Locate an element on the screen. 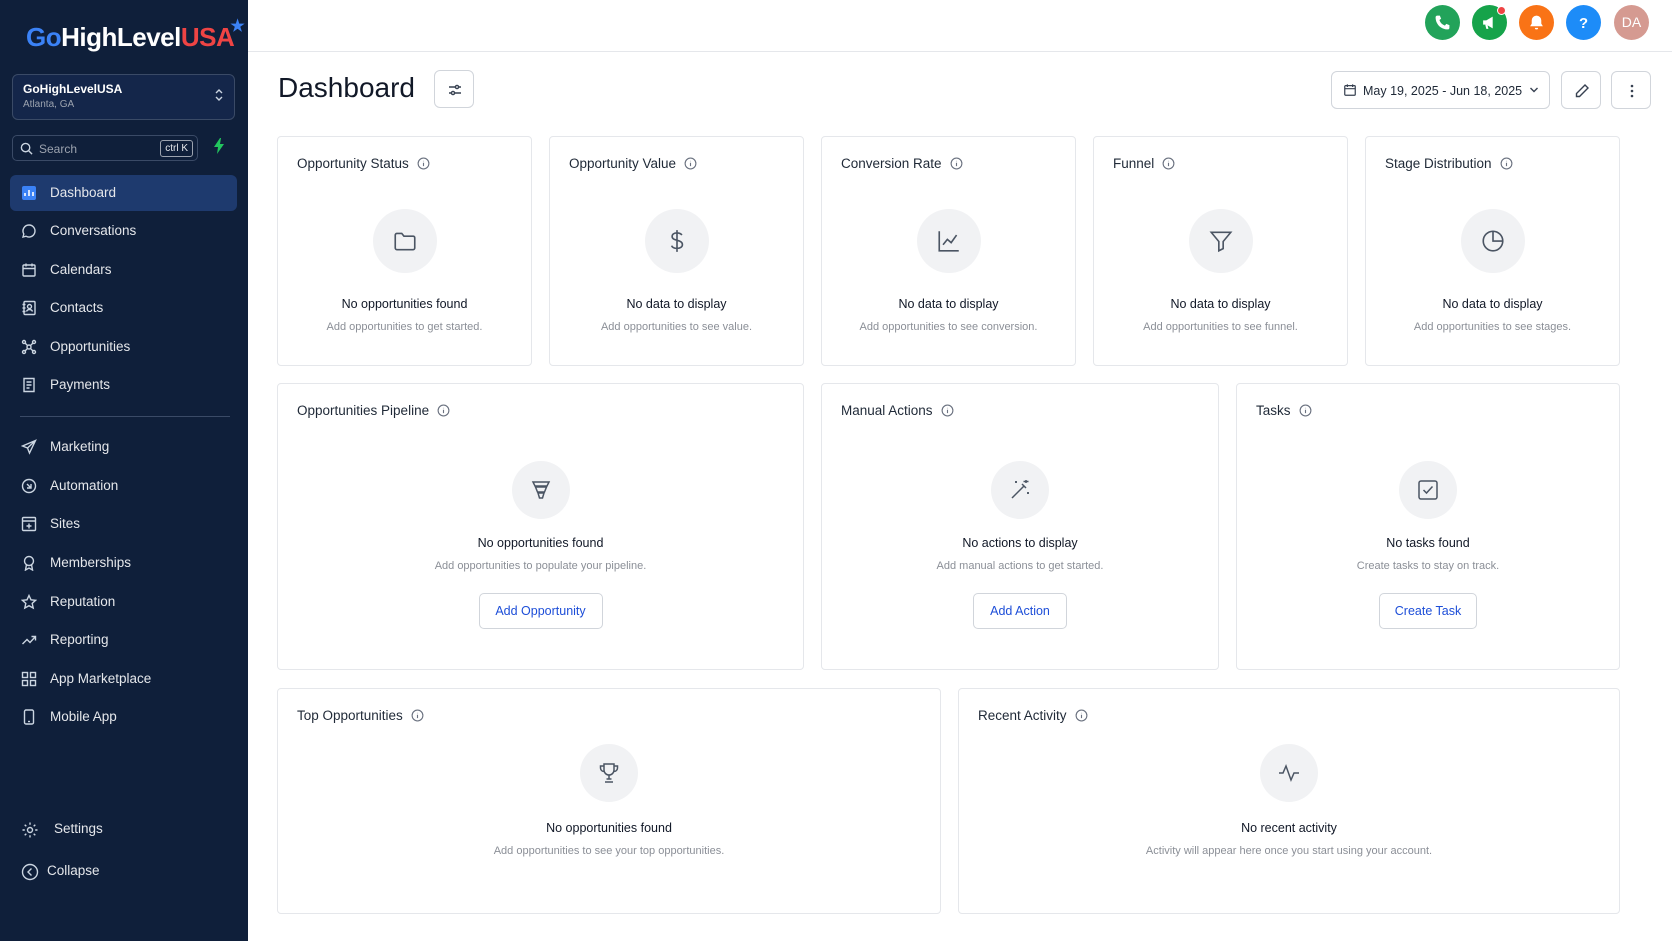 The width and height of the screenshot is (1672, 941). sites-icon is located at coordinates (29, 524).